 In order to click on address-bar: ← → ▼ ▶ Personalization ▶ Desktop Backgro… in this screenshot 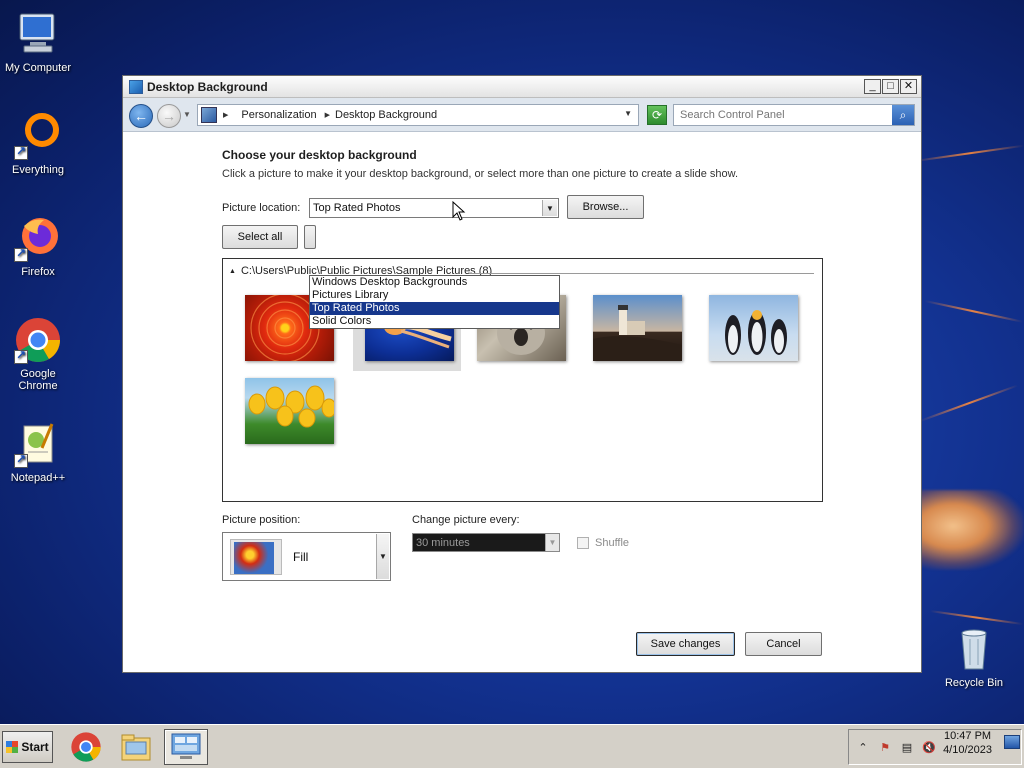, I will do `click(522, 115)`.